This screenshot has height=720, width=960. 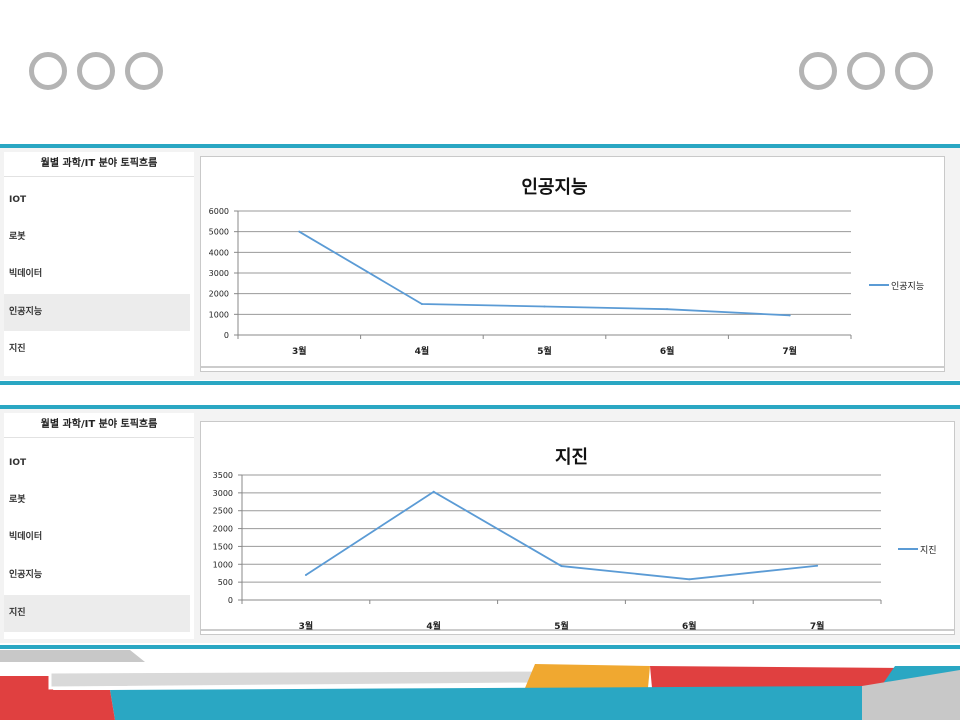 What do you see at coordinates (422, 351) in the screenshot?
I see `x-tick-label: 4월` at bounding box center [422, 351].